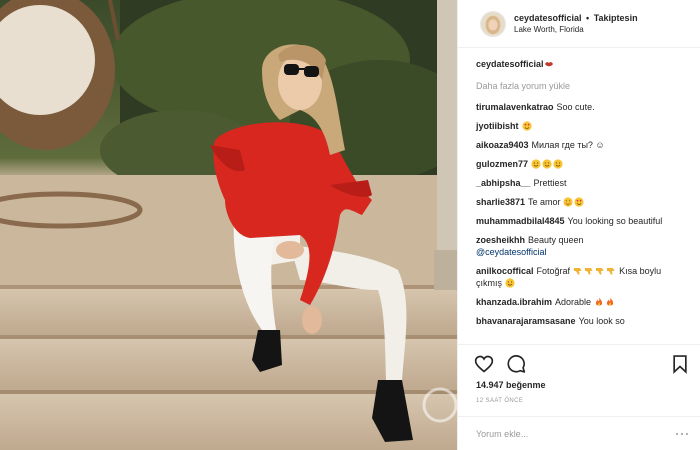 The width and height of the screenshot is (700, 450). Describe the element at coordinates (581, 64) in the screenshot. I see `post-caption: ceydatesofficial` at that location.